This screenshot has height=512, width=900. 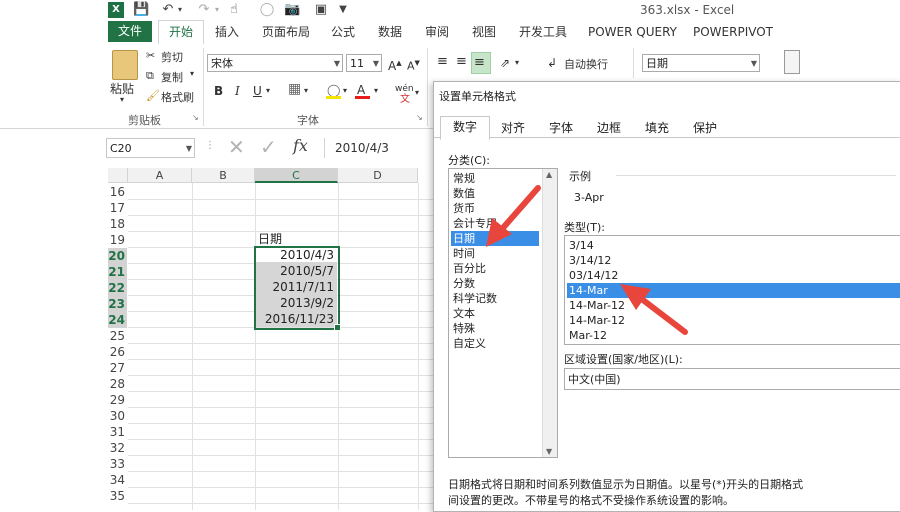 I want to click on annotation-arrows, so click(x=587, y=260).